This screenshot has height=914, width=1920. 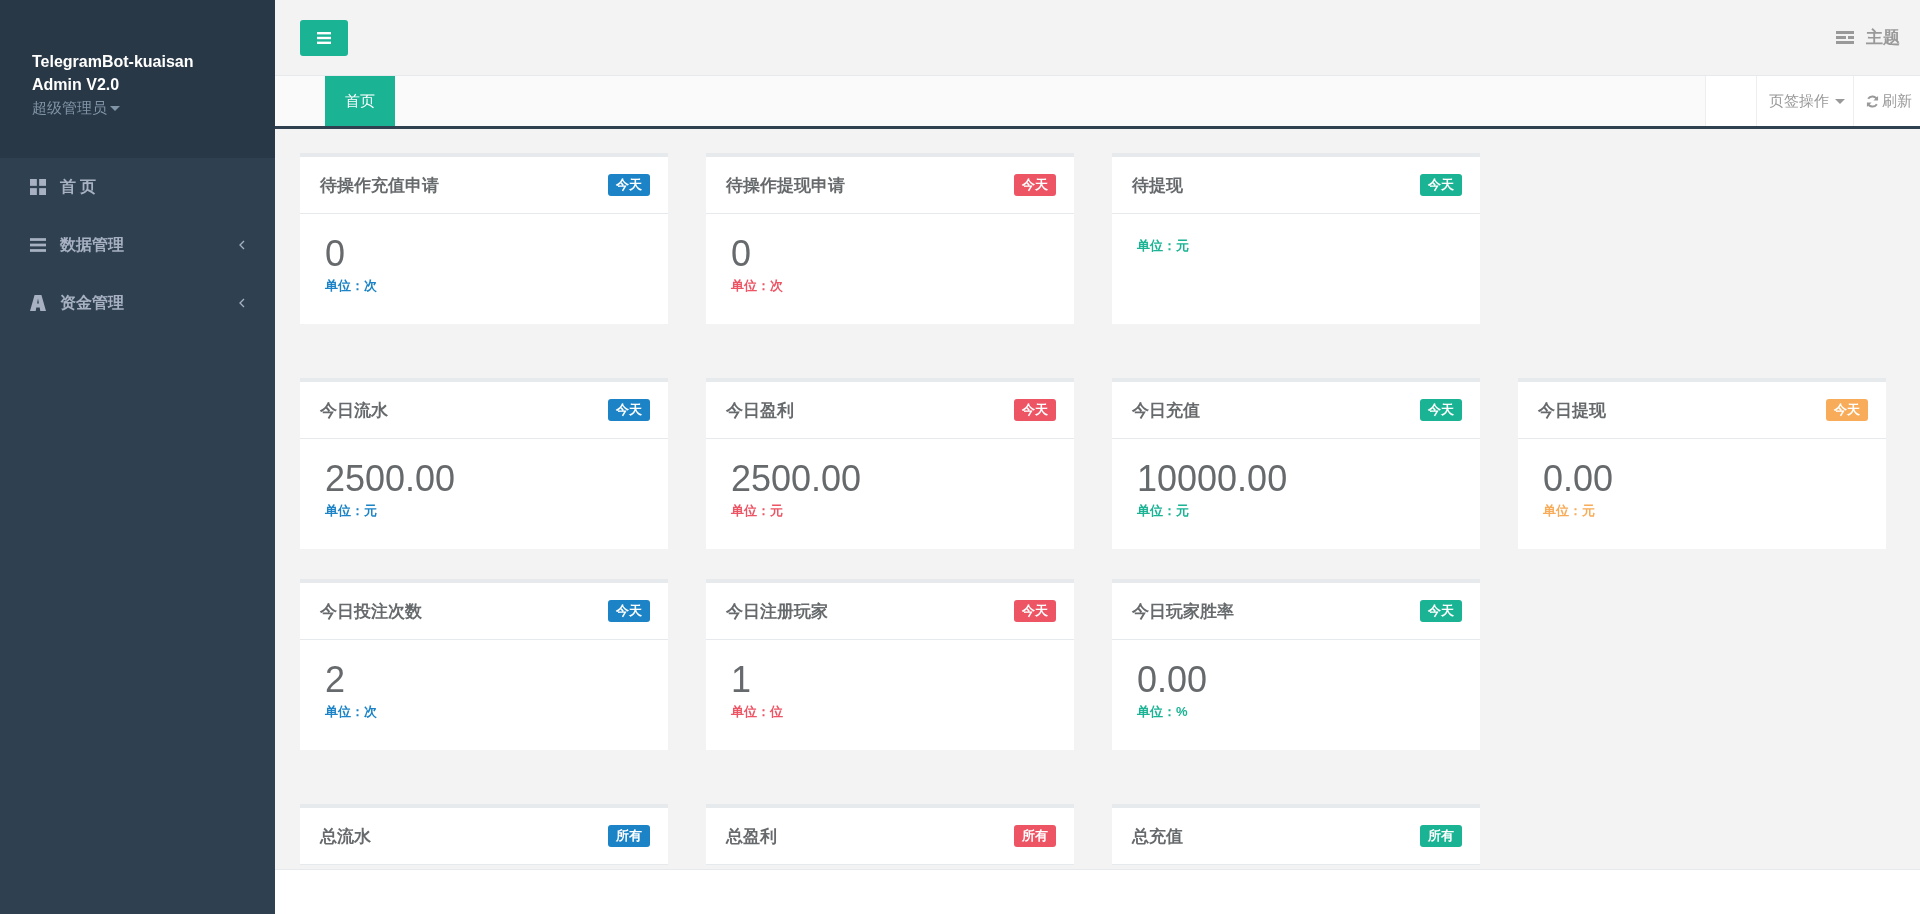 What do you see at coordinates (354, 410) in the screenshot?
I see `card-title: 今日流水` at bounding box center [354, 410].